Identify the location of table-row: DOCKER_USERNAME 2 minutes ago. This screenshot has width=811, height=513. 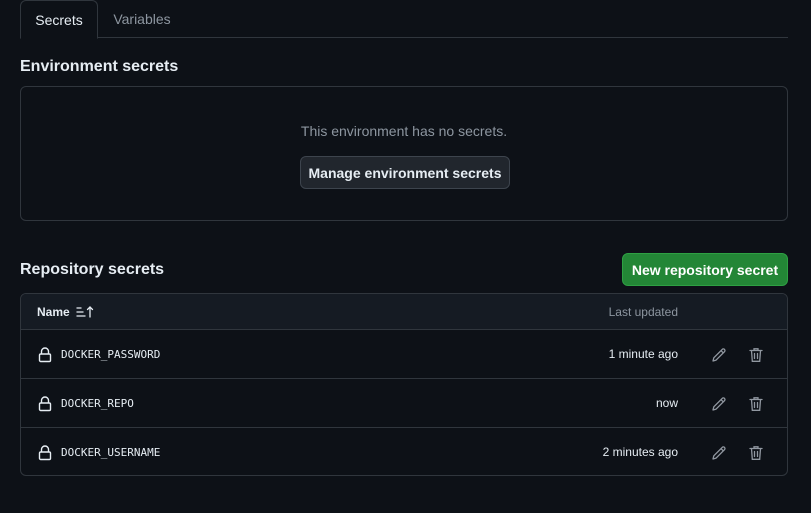
(404, 451).